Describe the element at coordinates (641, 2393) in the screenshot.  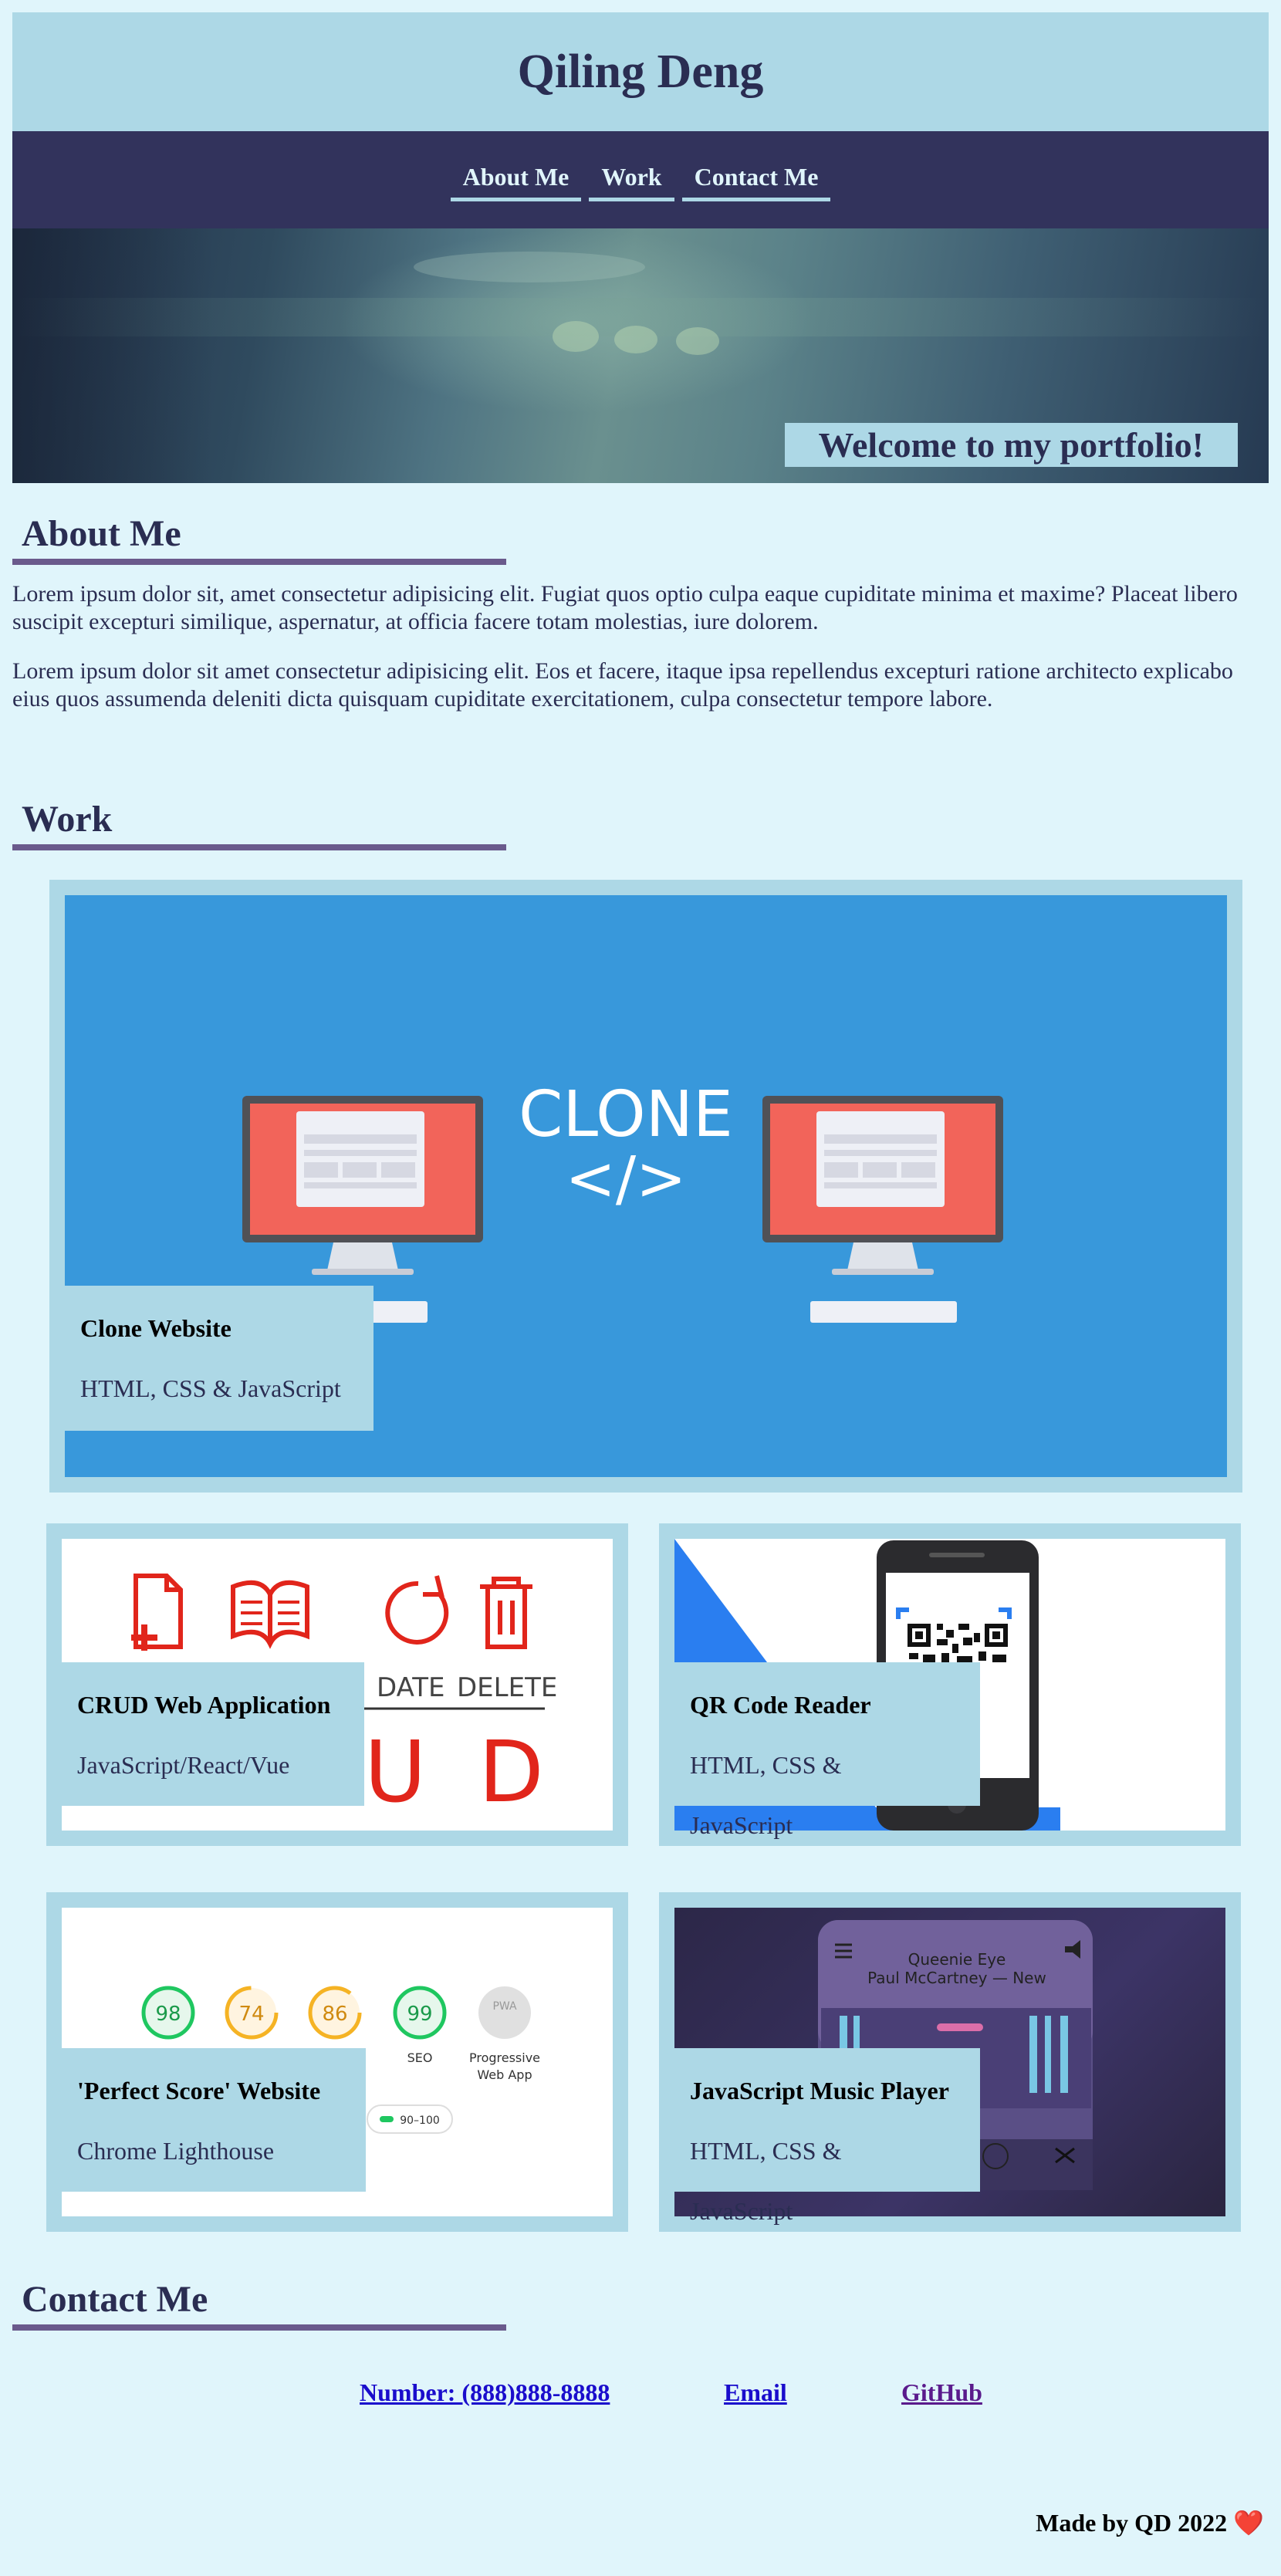
I see `contact-links: Number: (888)888-8888 Email GitHub` at that location.